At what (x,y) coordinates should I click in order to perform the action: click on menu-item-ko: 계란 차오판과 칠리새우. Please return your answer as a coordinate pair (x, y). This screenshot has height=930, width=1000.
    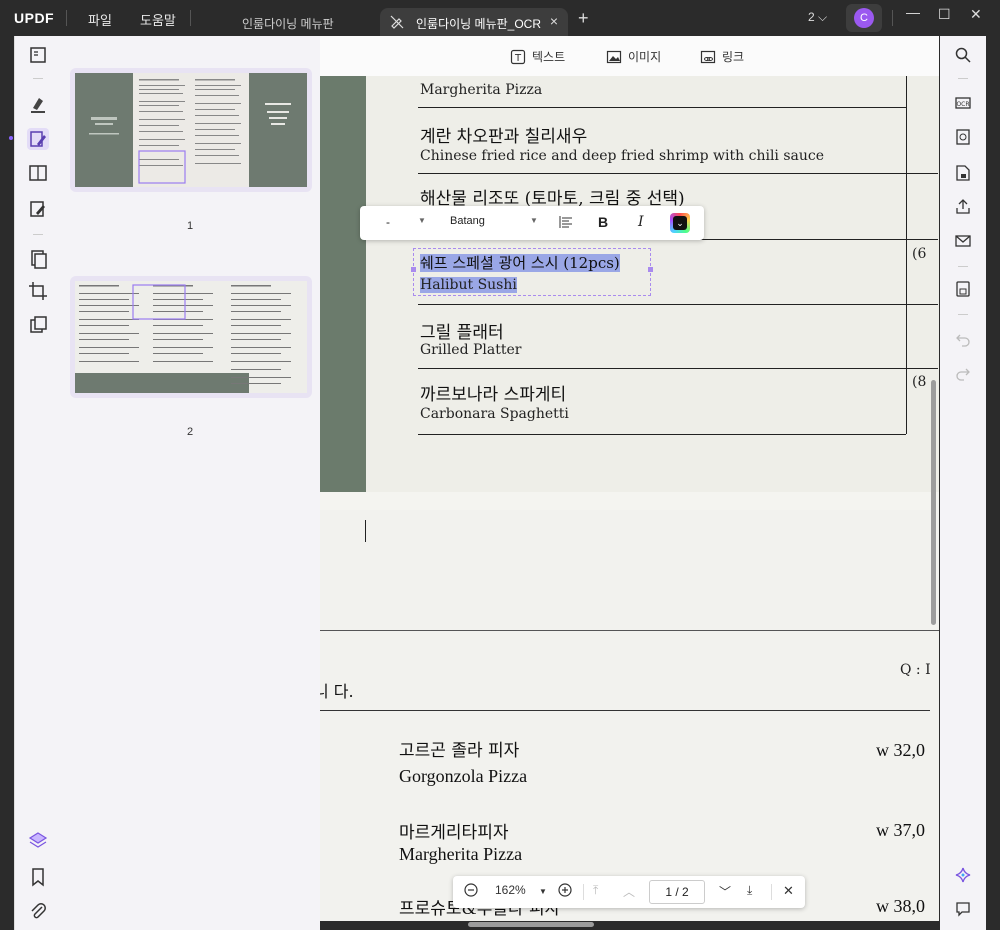
    Looking at the image, I should click on (504, 137).